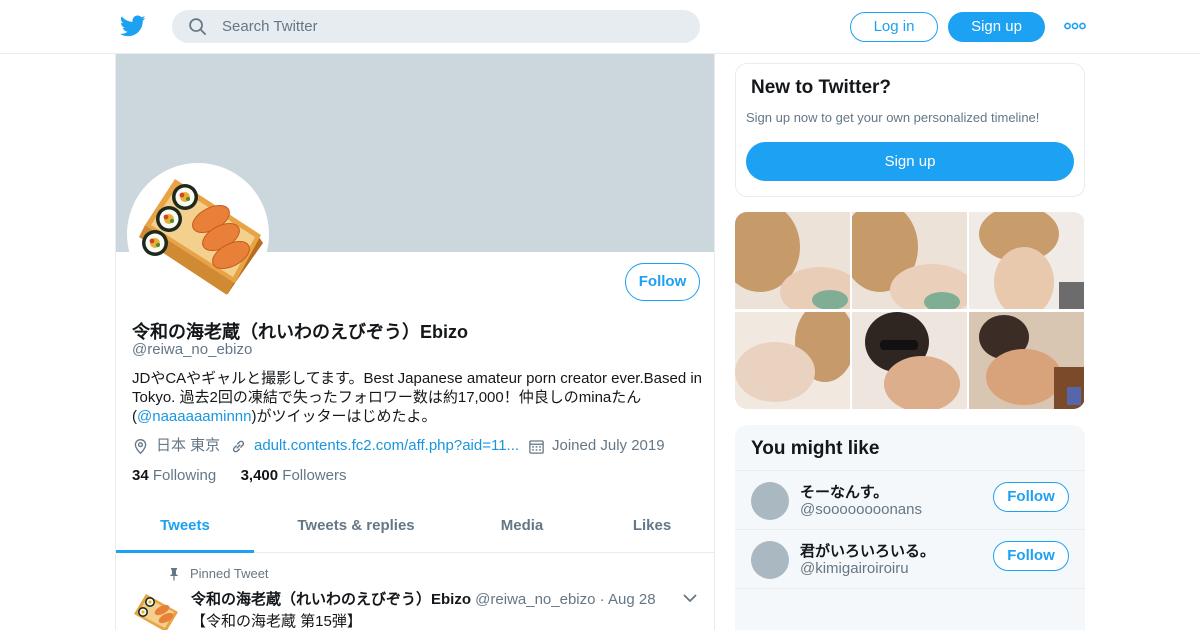 This screenshot has height=630, width=1200. I want to click on tweet-text: 【令和の海老蔵 第15弾】, so click(276, 621).